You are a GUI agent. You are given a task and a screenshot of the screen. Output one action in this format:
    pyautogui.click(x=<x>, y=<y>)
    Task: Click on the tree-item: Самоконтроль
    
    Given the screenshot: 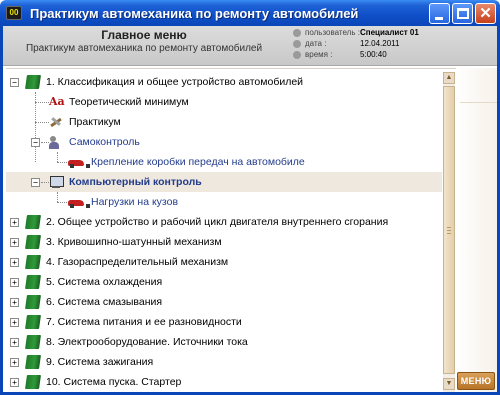 What is the action you would take?
    pyautogui.click(x=94, y=142)
    